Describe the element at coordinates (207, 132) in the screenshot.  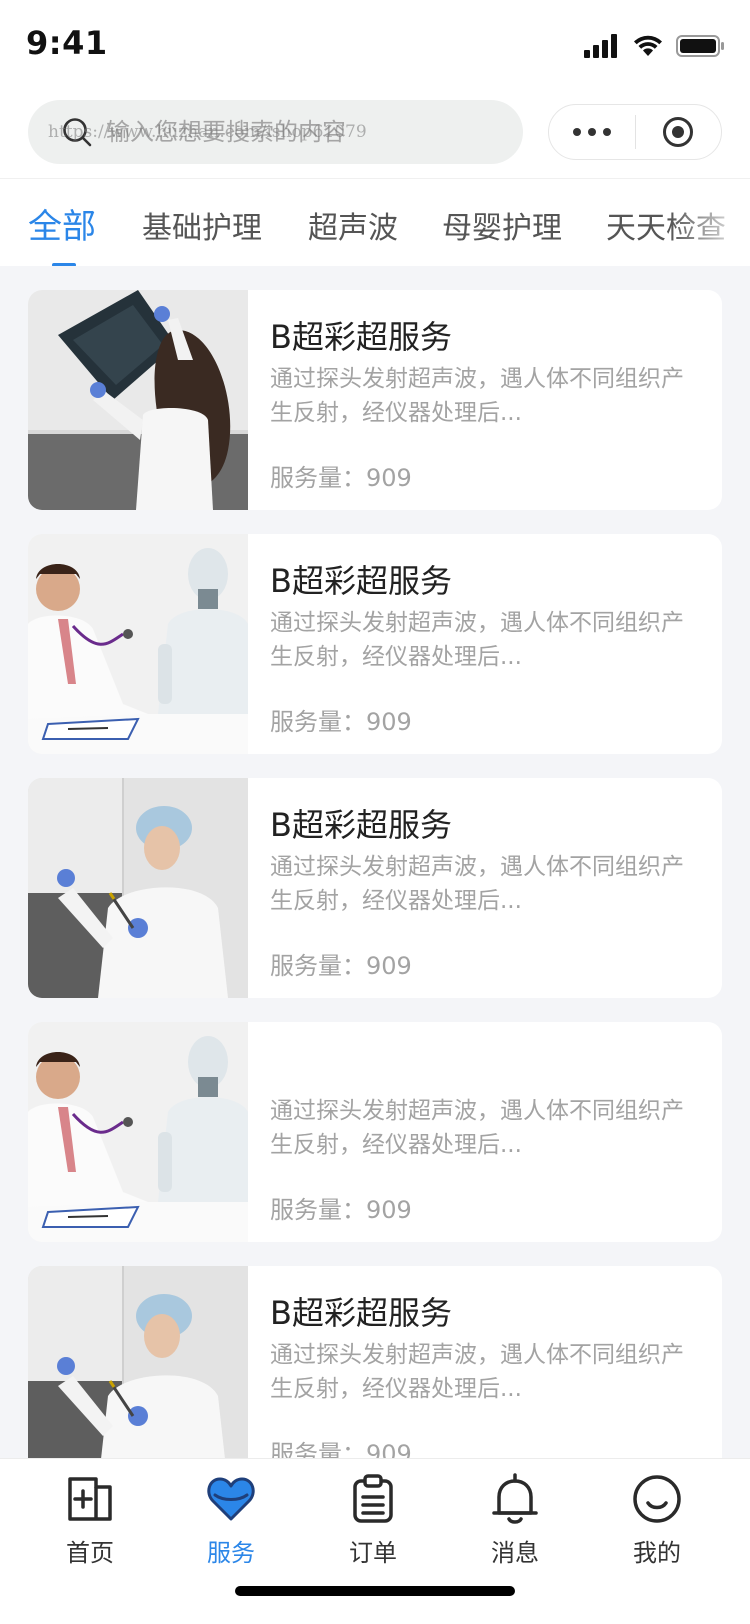
I see `watermark-text: https://www.huzhan.com/ishop61079` at that location.